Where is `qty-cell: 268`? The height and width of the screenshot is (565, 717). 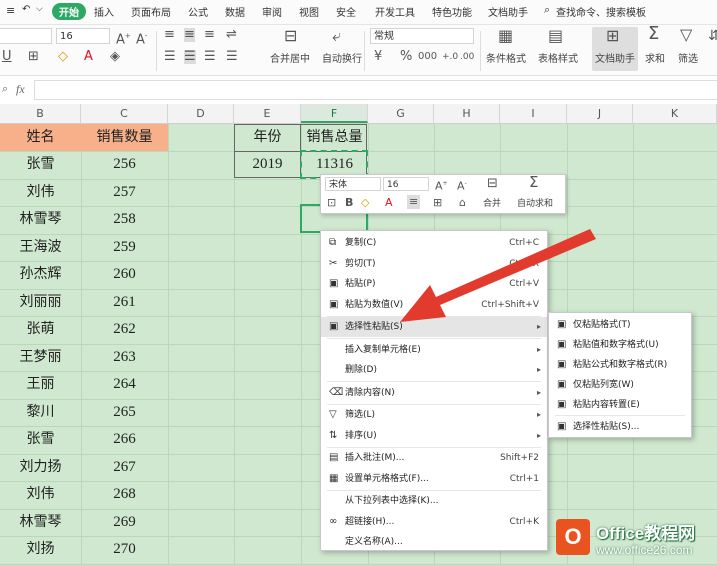 qty-cell: 268 is located at coordinates (124, 494).